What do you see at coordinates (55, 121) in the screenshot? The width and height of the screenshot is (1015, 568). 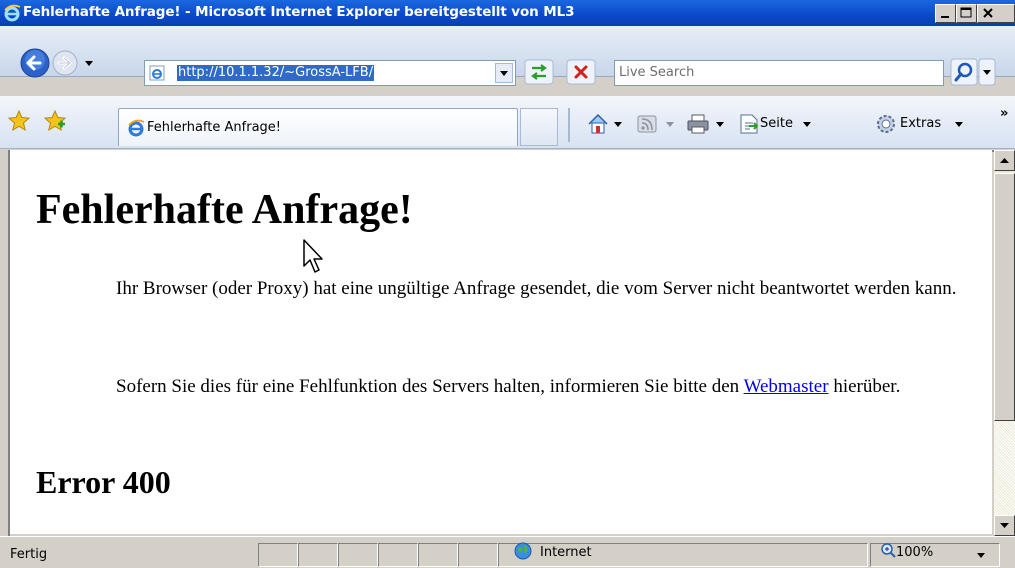 I see `add-favorite-icon` at bounding box center [55, 121].